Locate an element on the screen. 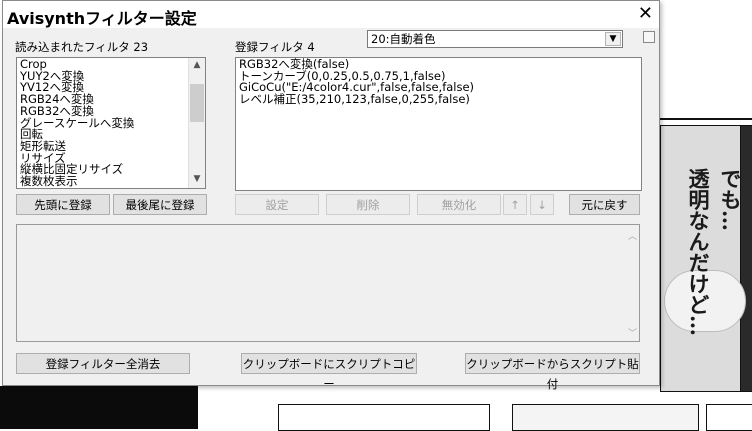  window-title: Avisynthフィルター設定 is located at coordinates (102, 18).